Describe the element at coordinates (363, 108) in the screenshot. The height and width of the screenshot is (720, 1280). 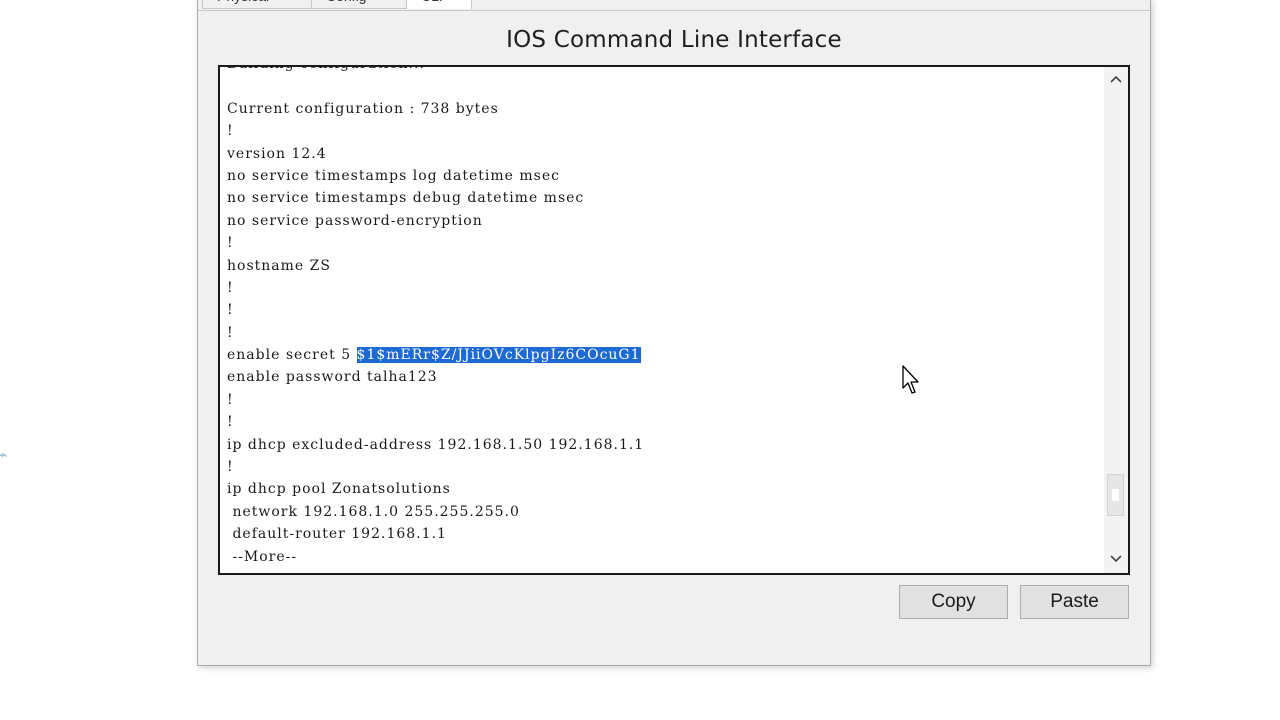
I see `terminal-line-text: Current configuration : 738 bytes` at that location.